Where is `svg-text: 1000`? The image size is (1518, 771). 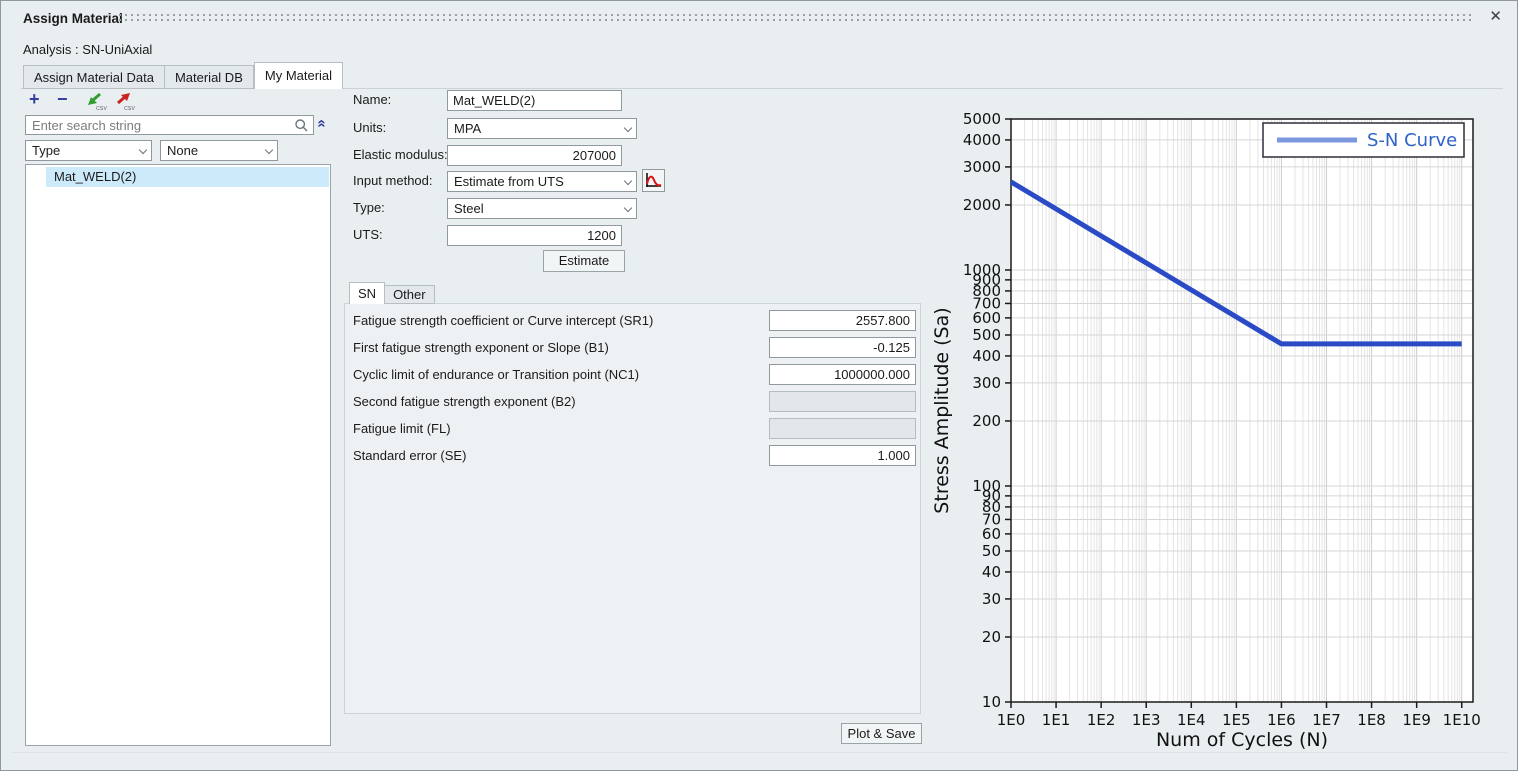
svg-text: 1000 is located at coordinates (982, 270).